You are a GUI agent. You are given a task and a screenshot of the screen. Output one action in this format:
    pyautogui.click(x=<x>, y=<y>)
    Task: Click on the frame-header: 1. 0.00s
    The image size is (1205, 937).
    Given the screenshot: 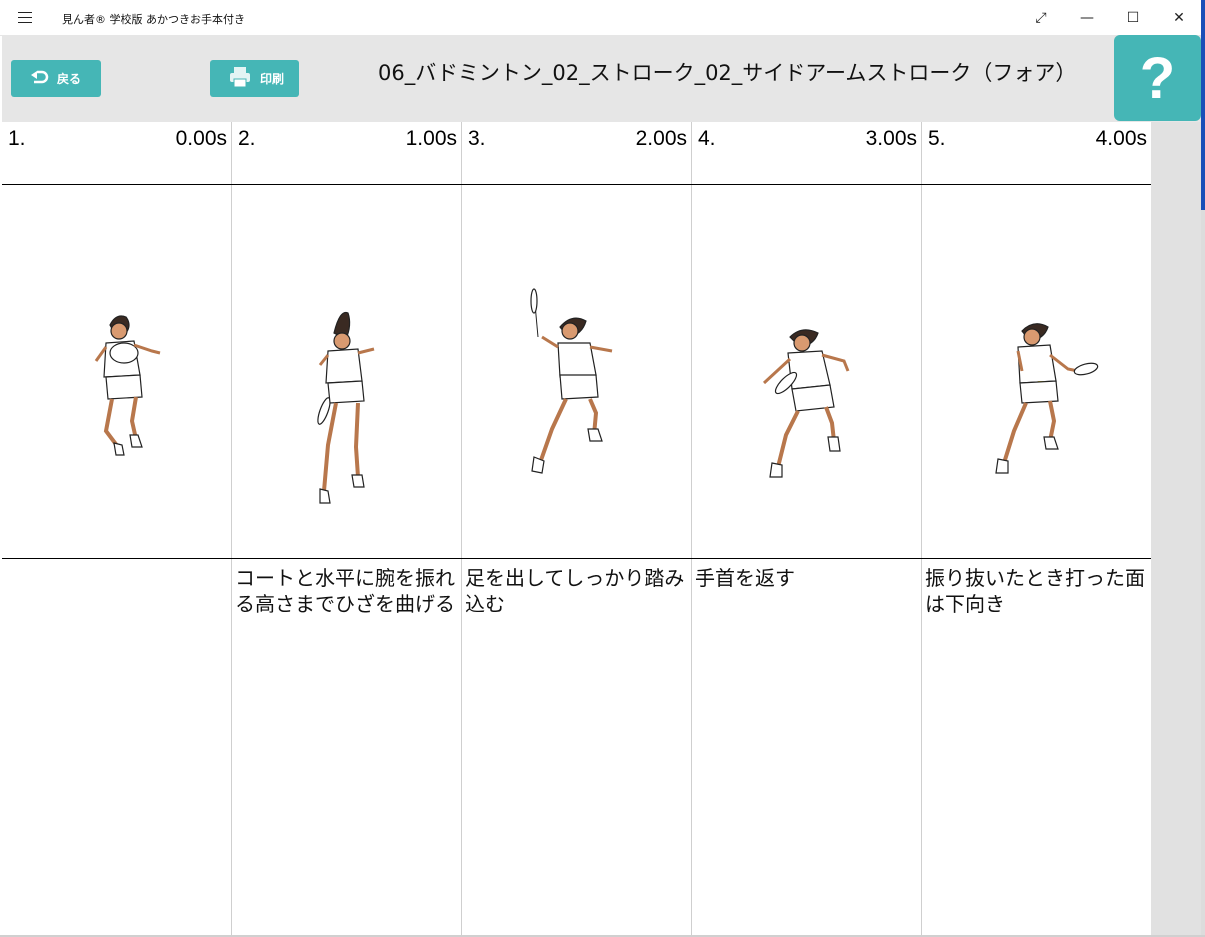 What is the action you would take?
    pyautogui.click(x=117, y=153)
    